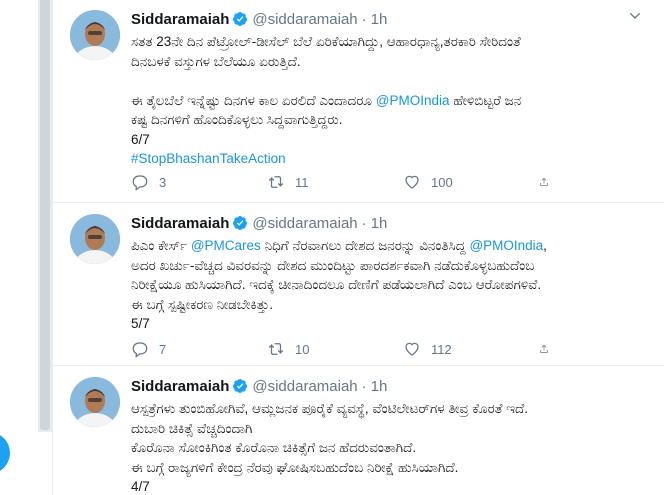 The image size is (664, 495). What do you see at coordinates (226, 245) in the screenshot?
I see `mention-link: @PMCares` at bounding box center [226, 245].